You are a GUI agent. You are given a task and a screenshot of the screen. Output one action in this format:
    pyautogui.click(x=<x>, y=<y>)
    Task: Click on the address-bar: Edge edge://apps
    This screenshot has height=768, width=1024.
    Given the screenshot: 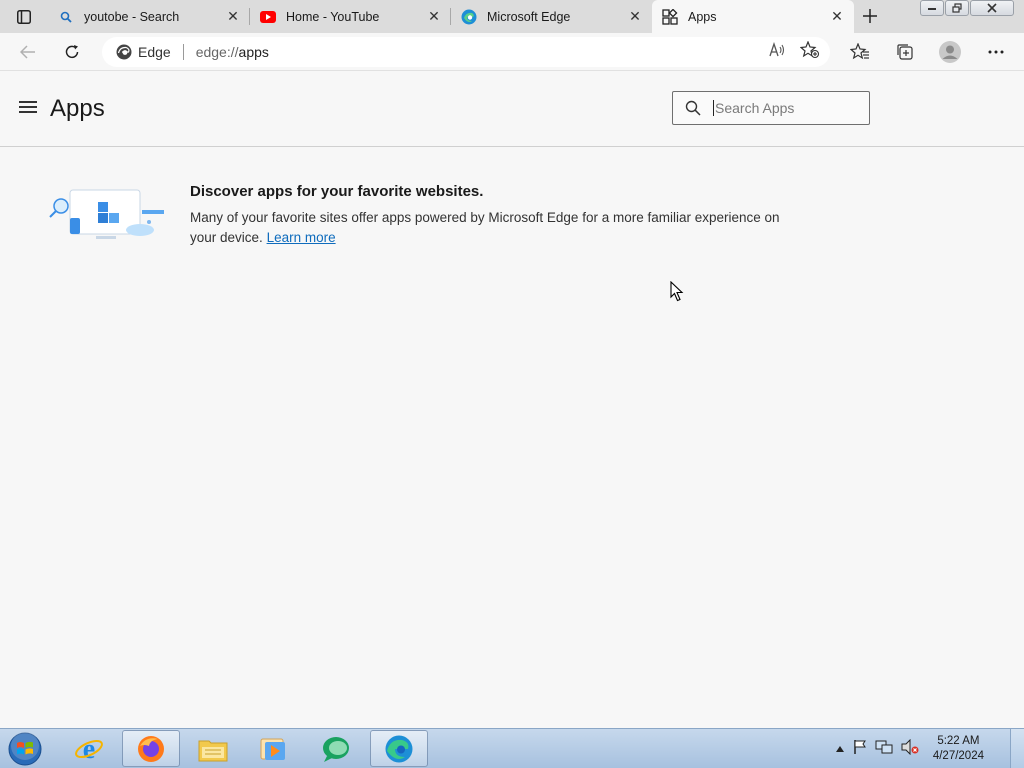 What is the action you would take?
    pyautogui.click(x=466, y=52)
    